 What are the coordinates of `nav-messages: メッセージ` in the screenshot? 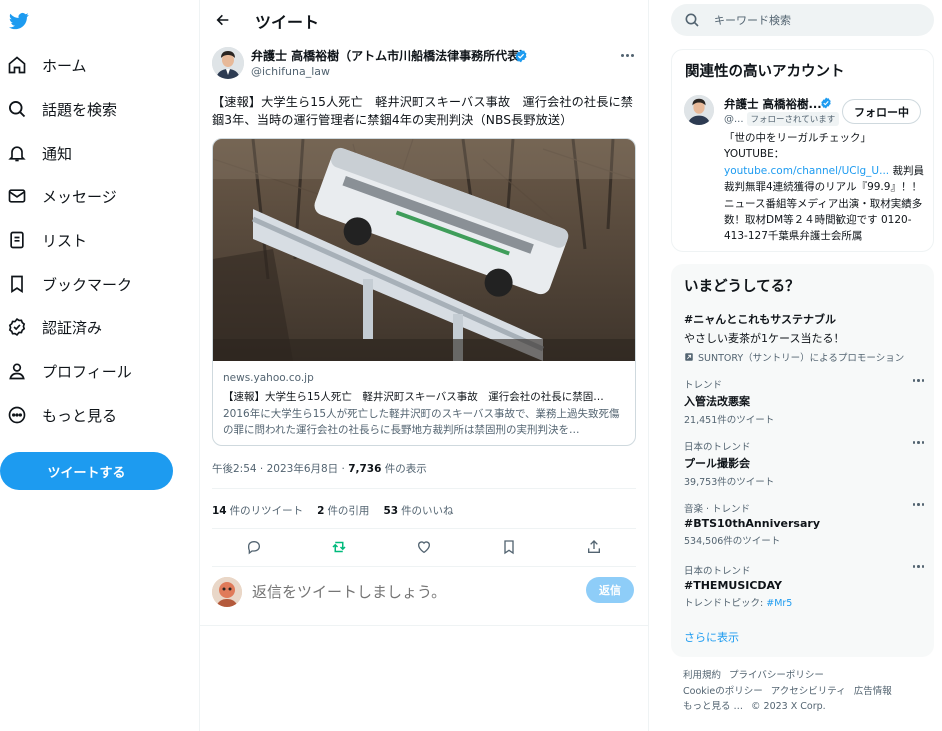 It's located at (61, 196).